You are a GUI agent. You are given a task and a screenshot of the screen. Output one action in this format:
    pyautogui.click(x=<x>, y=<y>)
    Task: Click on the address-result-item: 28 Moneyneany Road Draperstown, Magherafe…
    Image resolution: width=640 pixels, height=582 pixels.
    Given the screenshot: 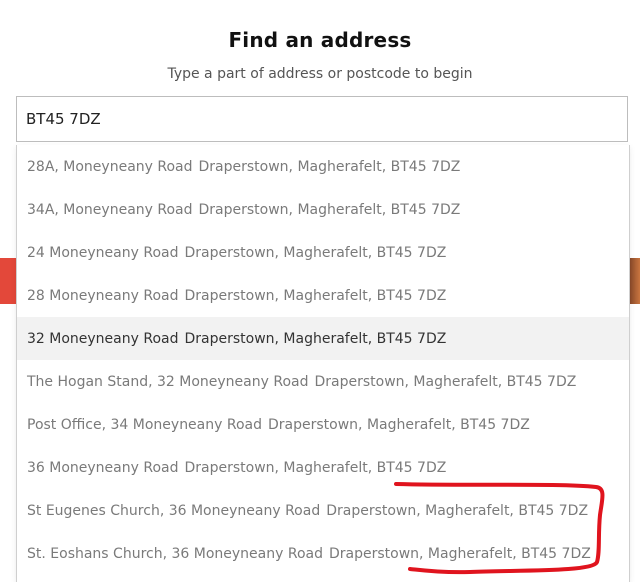 What is the action you would take?
    pyautogui.click(x=323, y=295)
    